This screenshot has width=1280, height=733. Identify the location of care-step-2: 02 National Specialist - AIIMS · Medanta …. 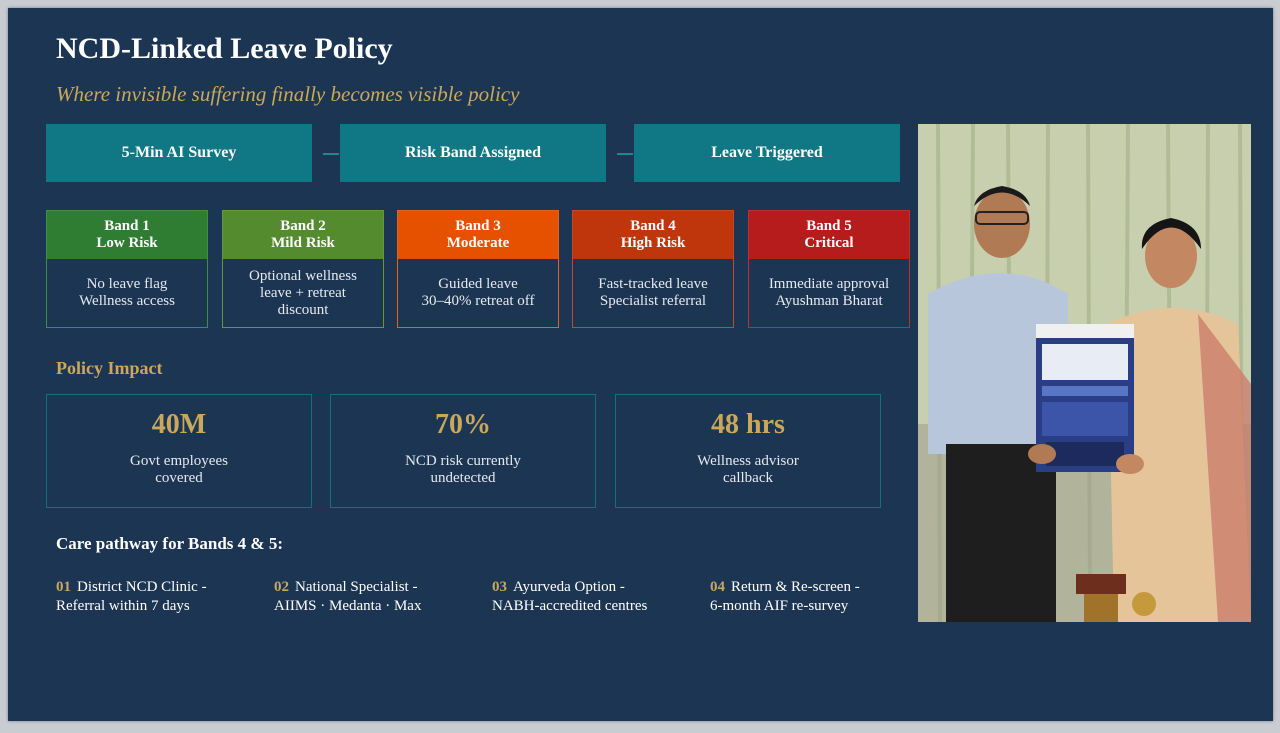
(348, 596).